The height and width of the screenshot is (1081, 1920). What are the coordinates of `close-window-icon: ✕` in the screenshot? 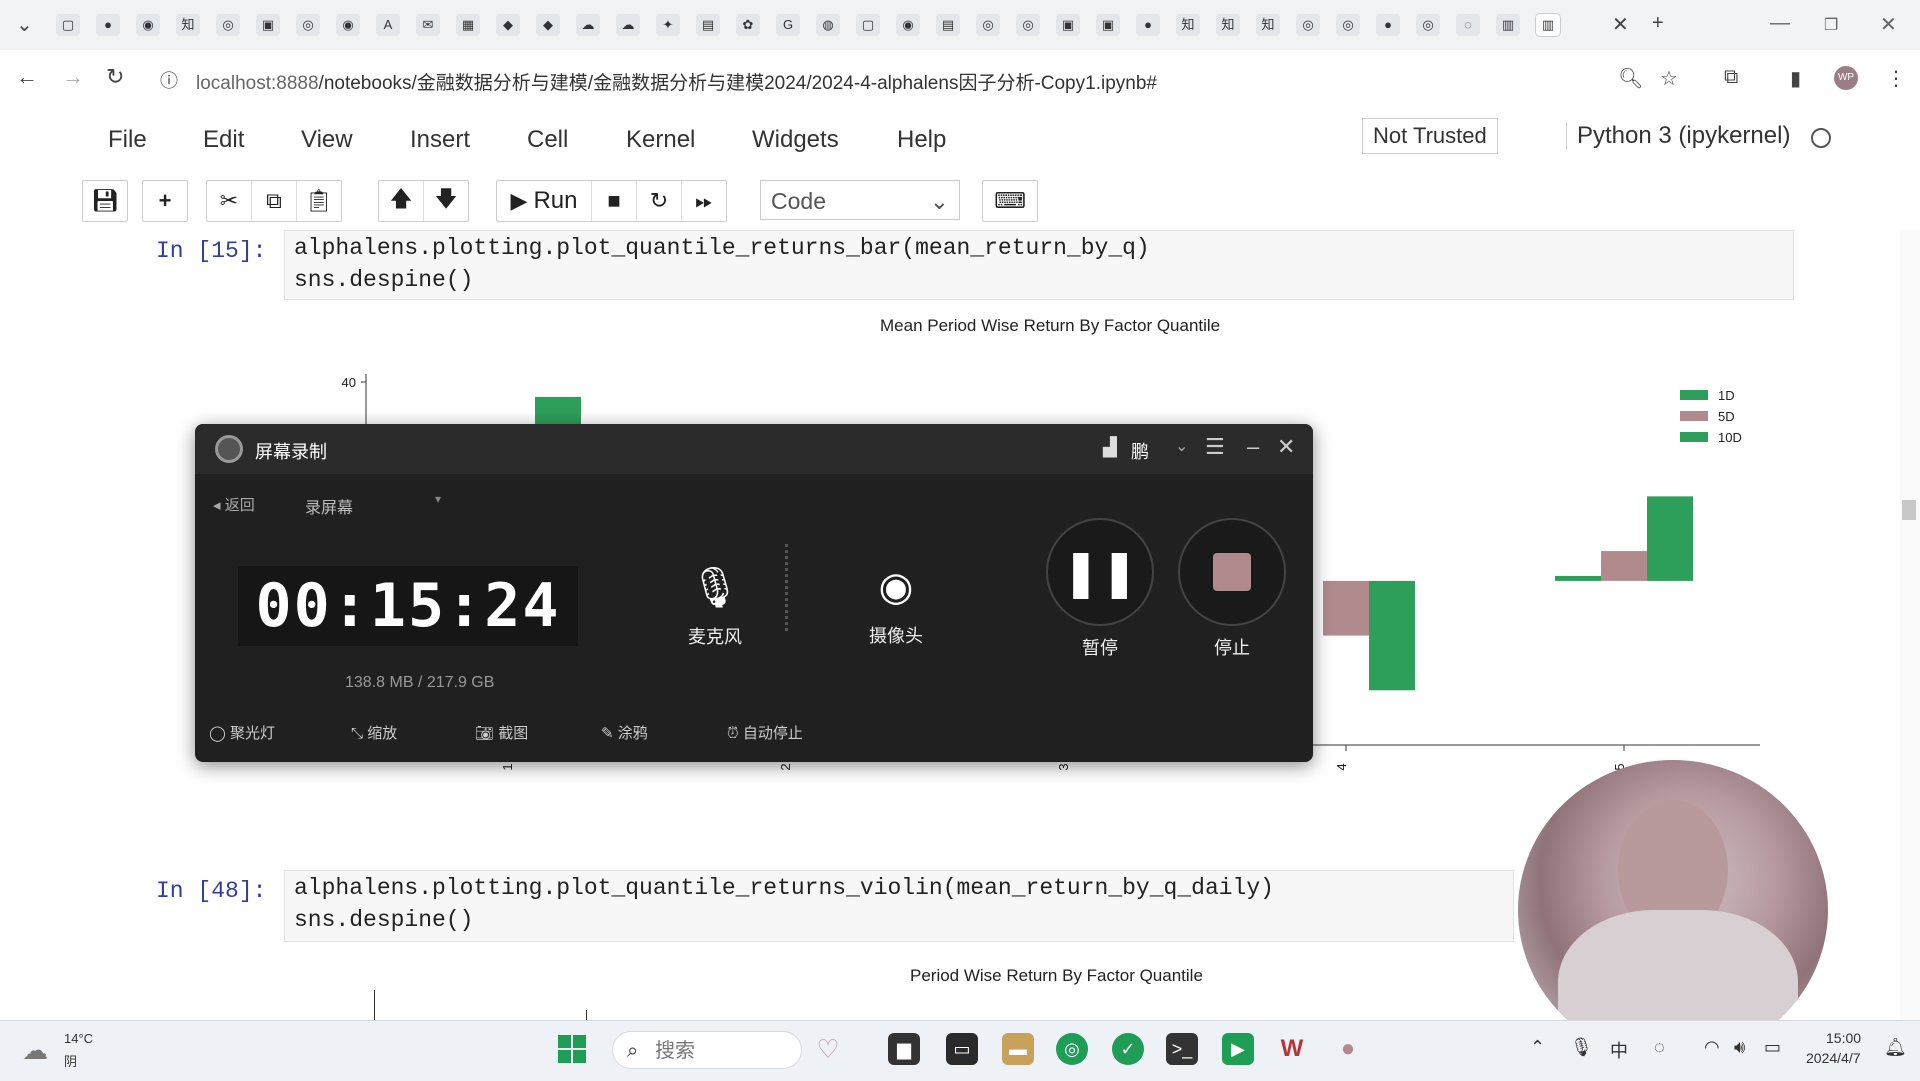 It's located at (1888, 24).